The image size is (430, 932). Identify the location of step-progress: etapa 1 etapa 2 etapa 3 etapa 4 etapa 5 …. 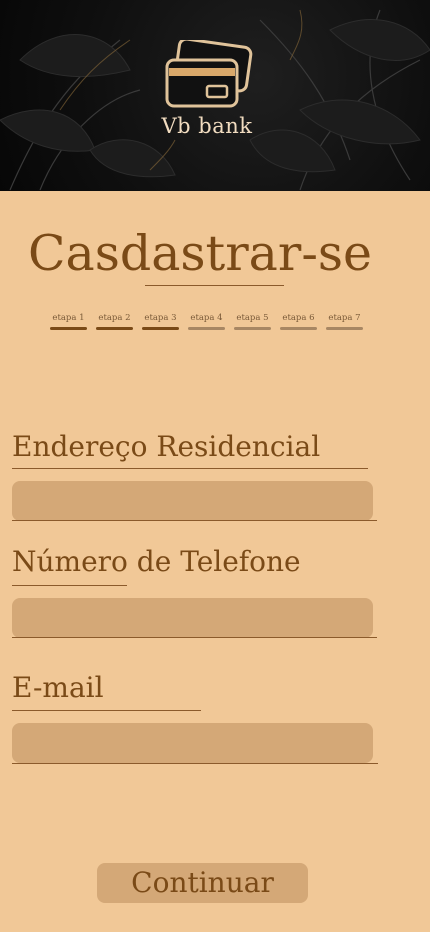
(210, 324).